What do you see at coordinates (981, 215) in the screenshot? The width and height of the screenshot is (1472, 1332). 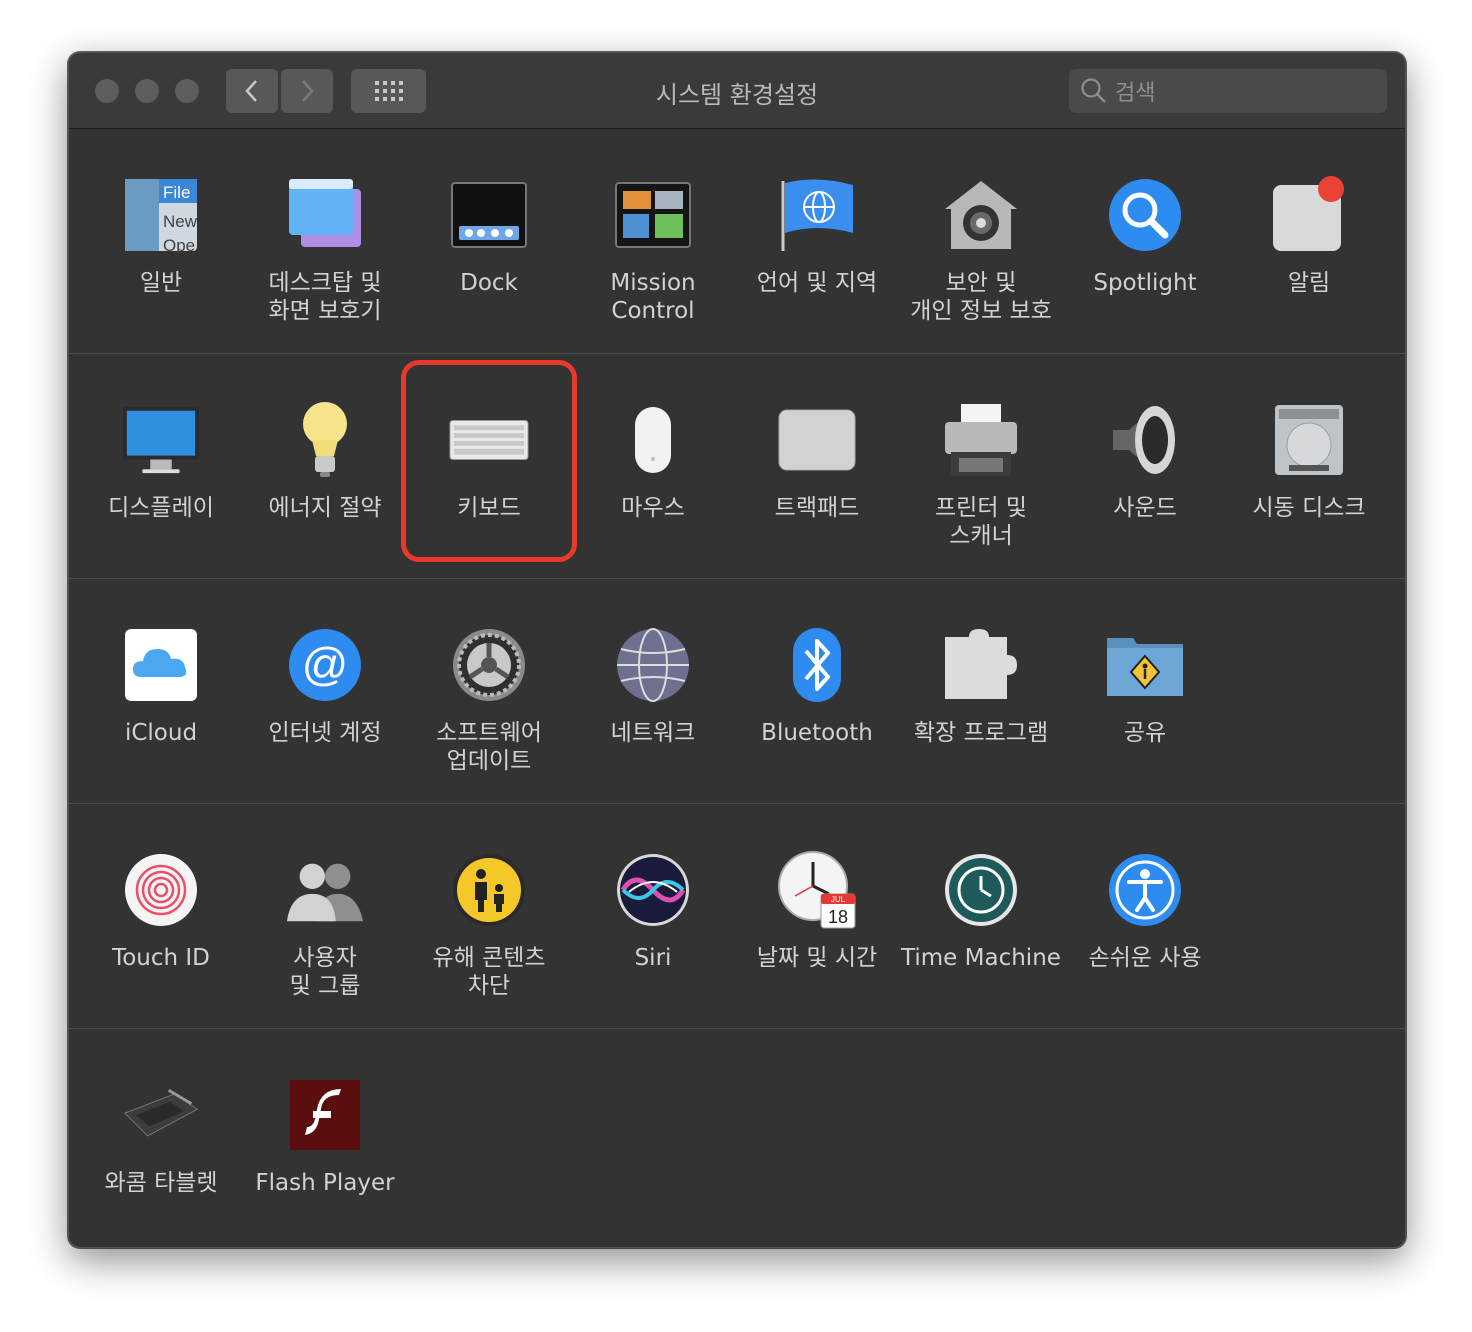 I see `security-privacy-icon` at bounding box center [981, 215].